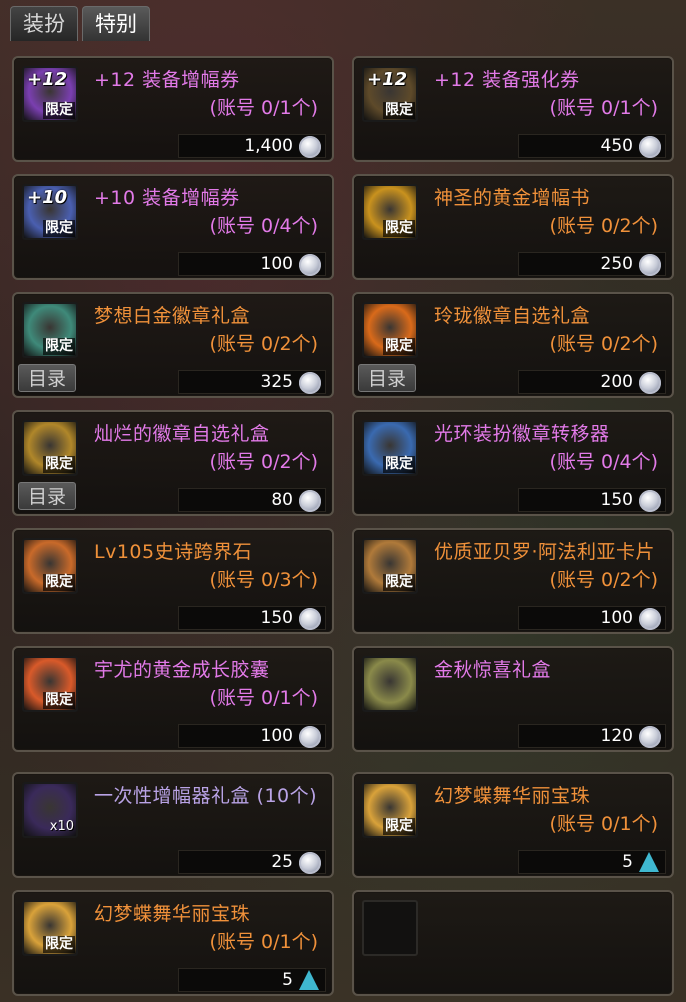  I want to click on enhance-badge: +12, so click(47, 79).